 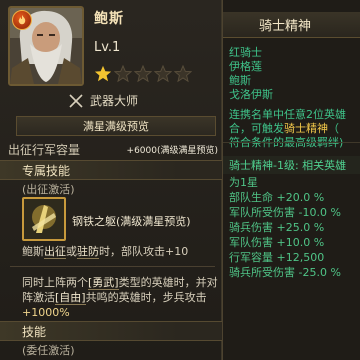 I want to click on crossed-swords-icon, so click(x=76, y=100).